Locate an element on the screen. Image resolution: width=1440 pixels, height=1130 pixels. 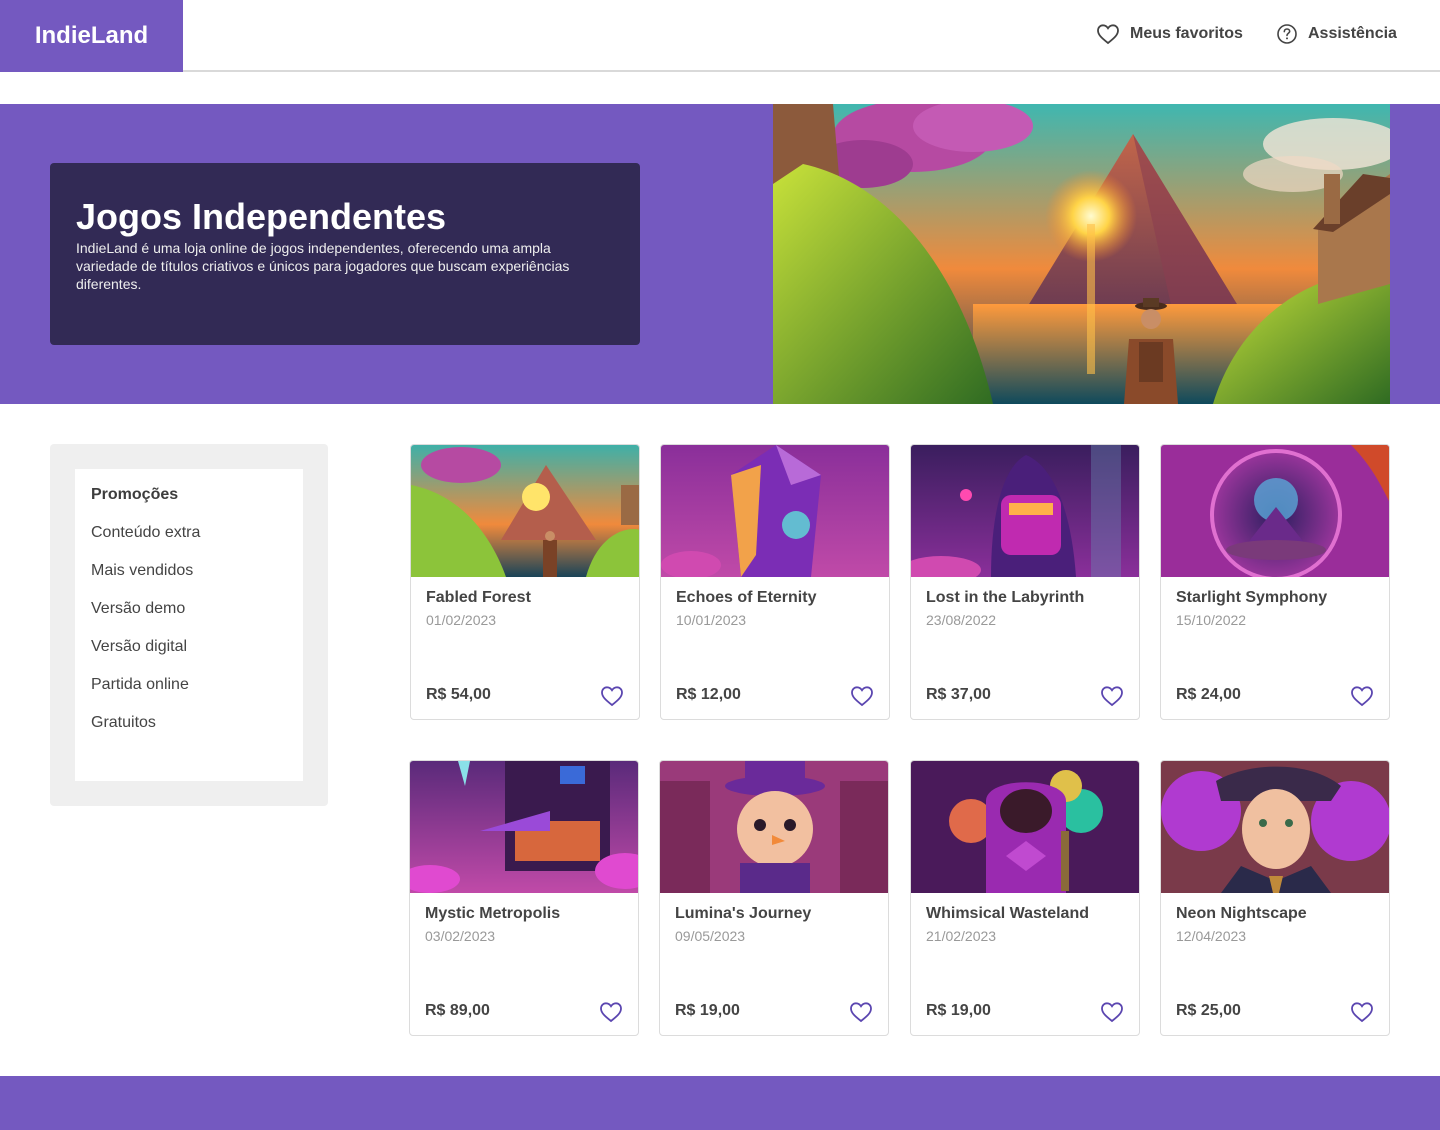
heart-icon is located at coordinates (1108, 34).